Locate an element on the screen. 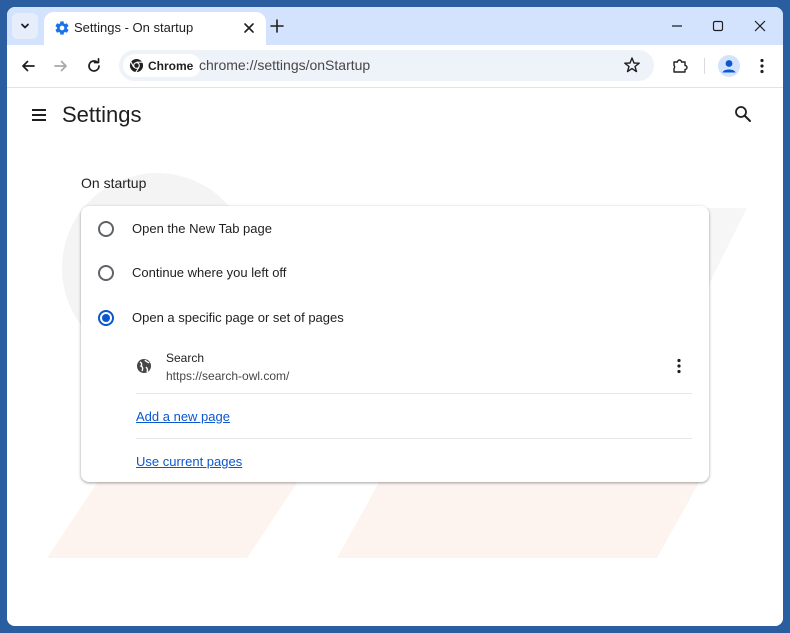  kebab-menu-icon is located at coordinates (762, 66).